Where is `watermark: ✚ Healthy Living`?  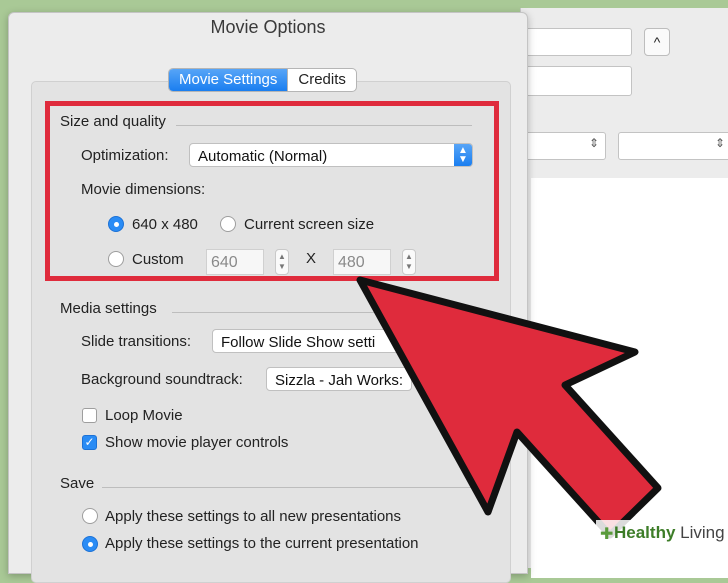
watermark: ✚ Healthy Living is located at coordinates (662, 533).